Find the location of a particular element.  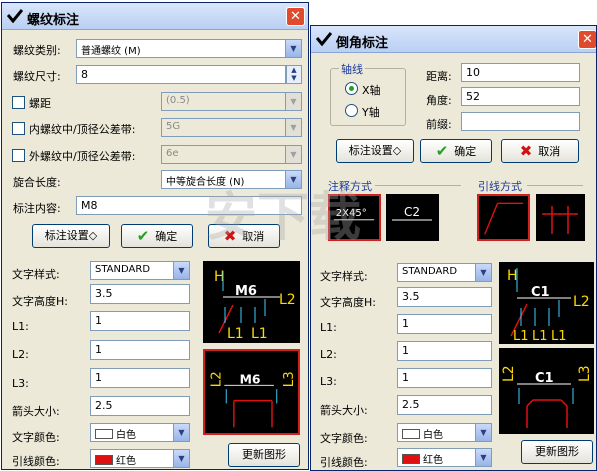

thread-preview-outer: H M6 L2 L1 L1 is located at coordinates (251, 302).